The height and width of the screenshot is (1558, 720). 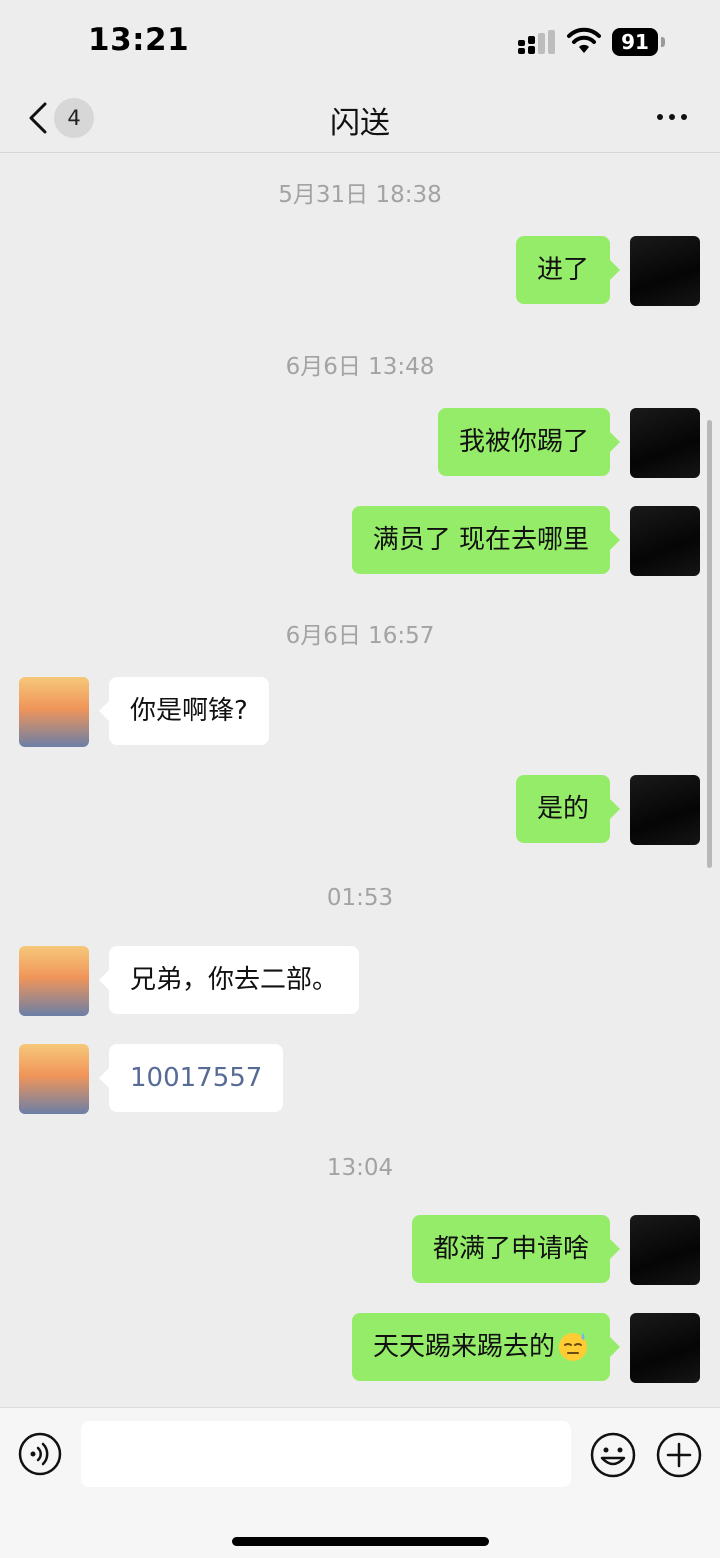 I want to click on my-message-bubble: 天天踢来踢去的, so click(x=486, y=1347).